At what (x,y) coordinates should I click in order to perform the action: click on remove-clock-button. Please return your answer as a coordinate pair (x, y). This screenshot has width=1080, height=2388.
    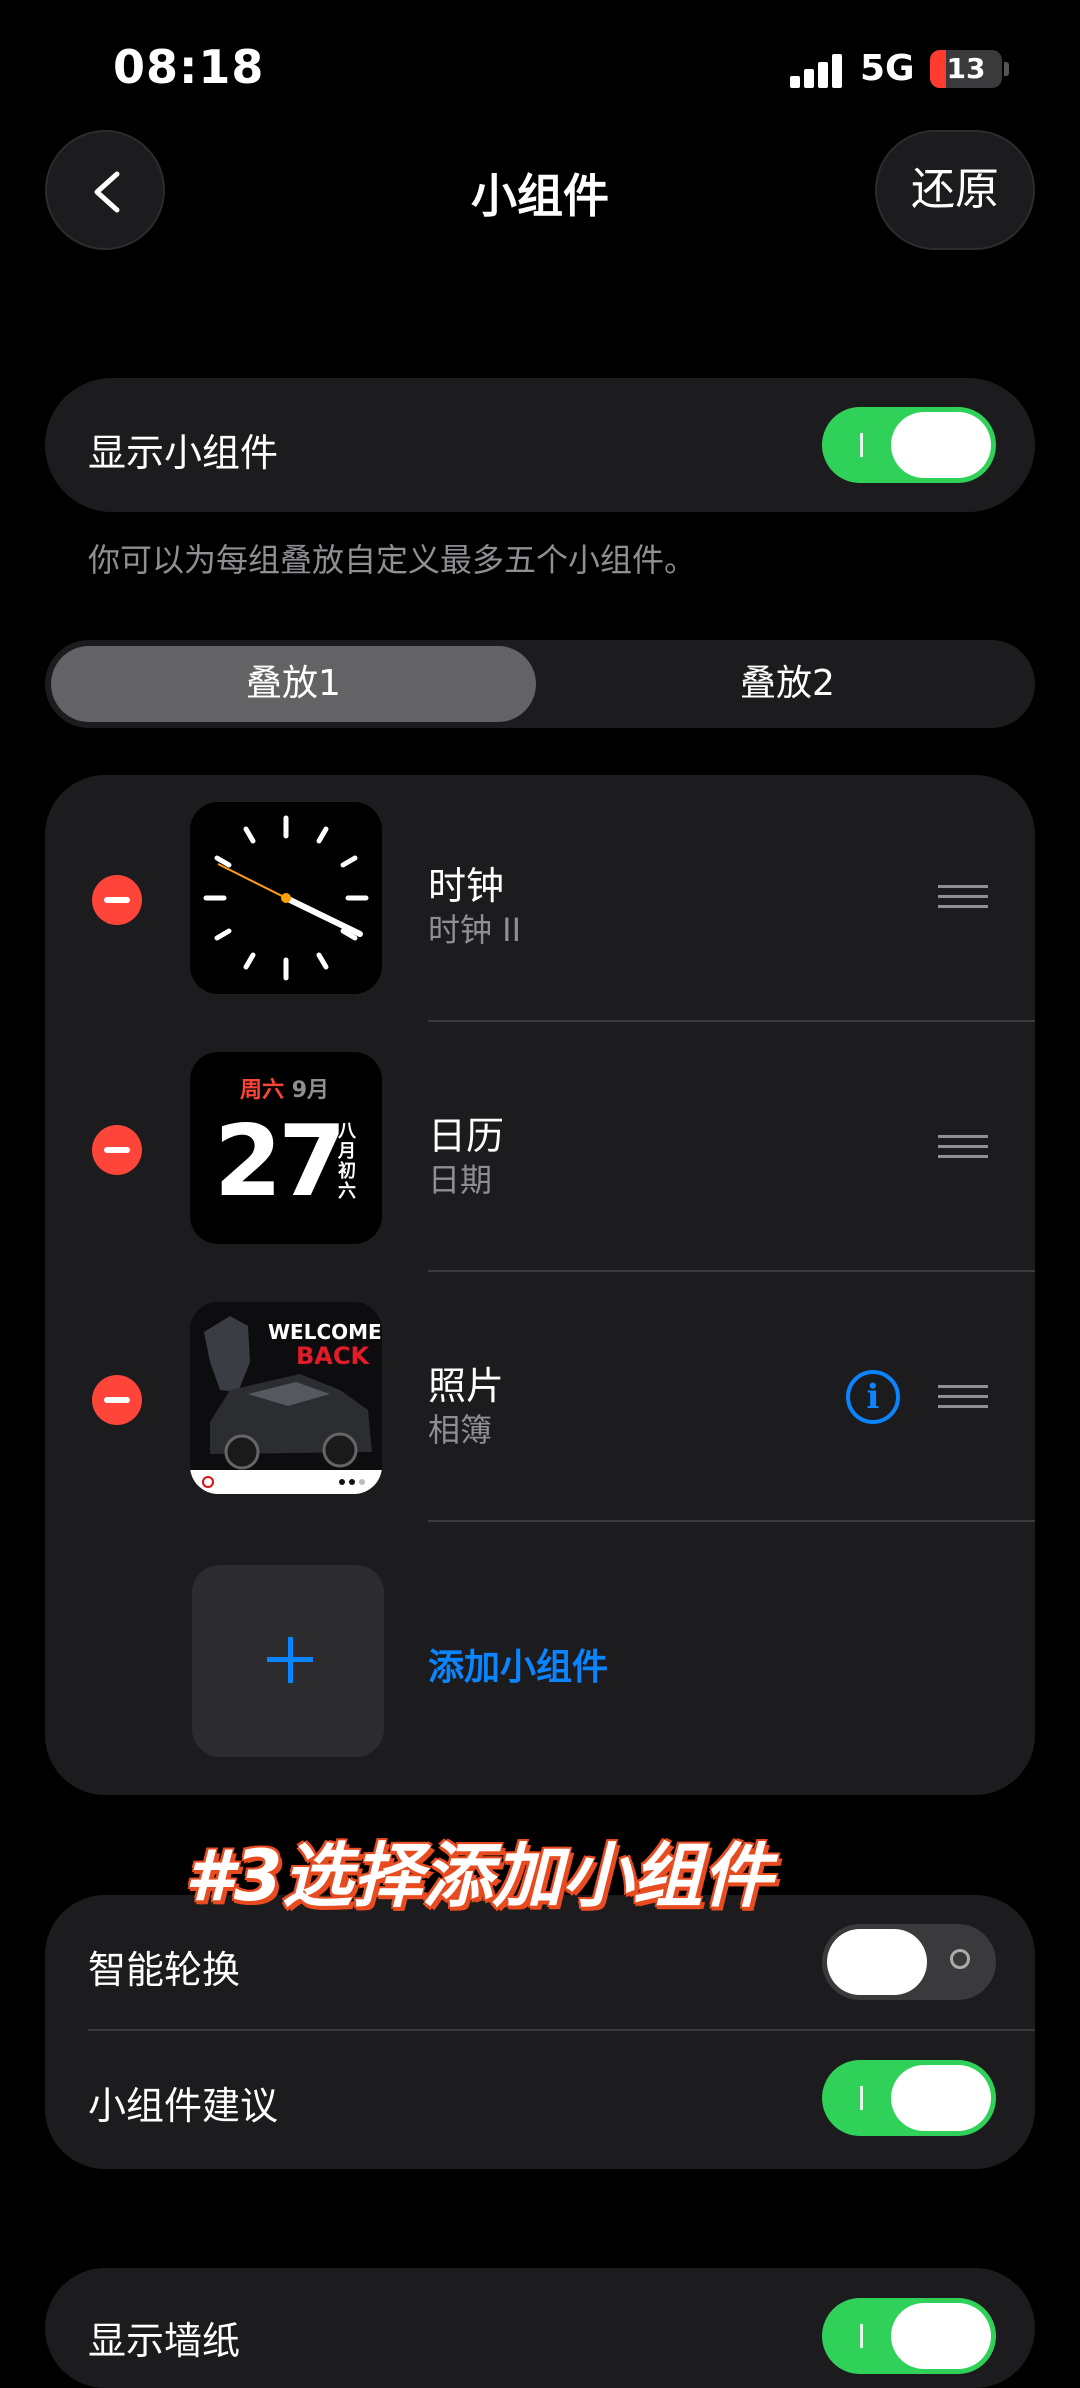
    Looking at the image, I should click on (117, 900).